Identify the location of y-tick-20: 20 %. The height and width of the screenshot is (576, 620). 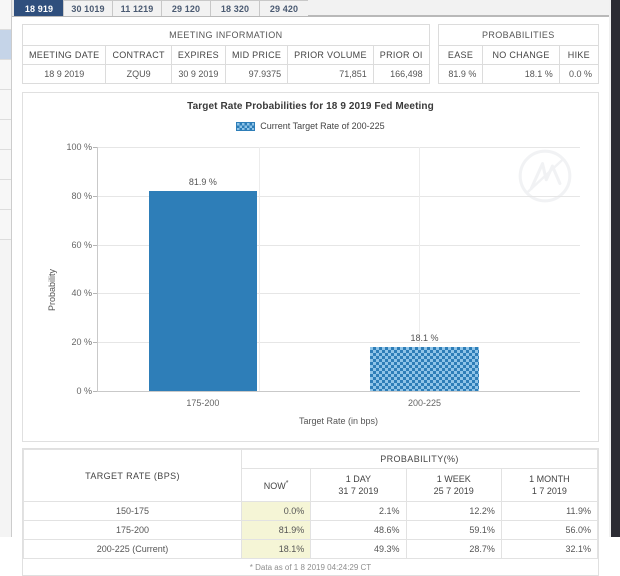
(84, 342).